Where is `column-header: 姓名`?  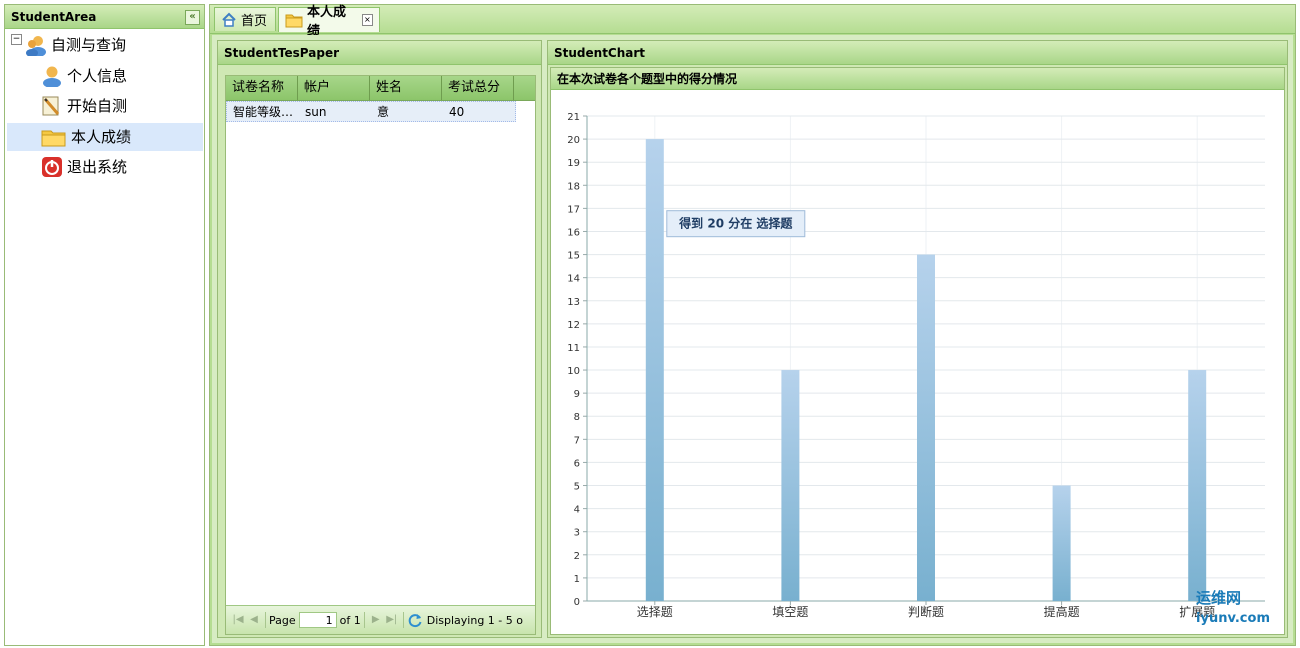 column-header: 姓名 is located at coordinates (406, 88).